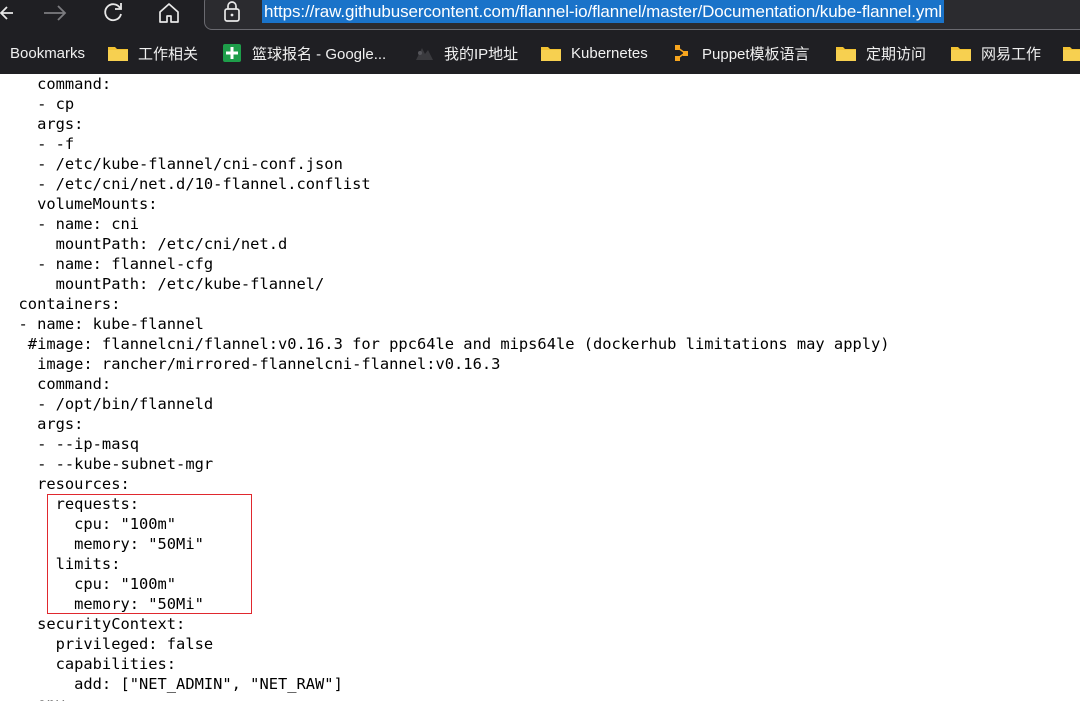 The height and width of the screenshot is (701, 1080). I want to click on home-icon, so click(169, 13).